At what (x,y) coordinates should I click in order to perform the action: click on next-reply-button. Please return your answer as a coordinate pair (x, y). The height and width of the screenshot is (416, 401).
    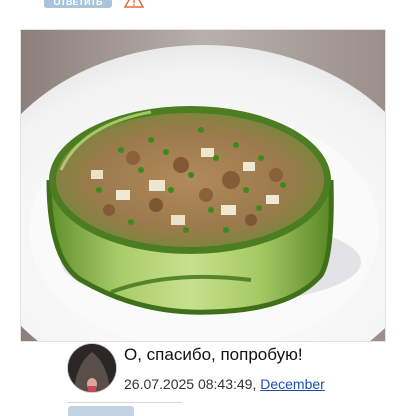
    Looking at the image, I should click on (101, 411).